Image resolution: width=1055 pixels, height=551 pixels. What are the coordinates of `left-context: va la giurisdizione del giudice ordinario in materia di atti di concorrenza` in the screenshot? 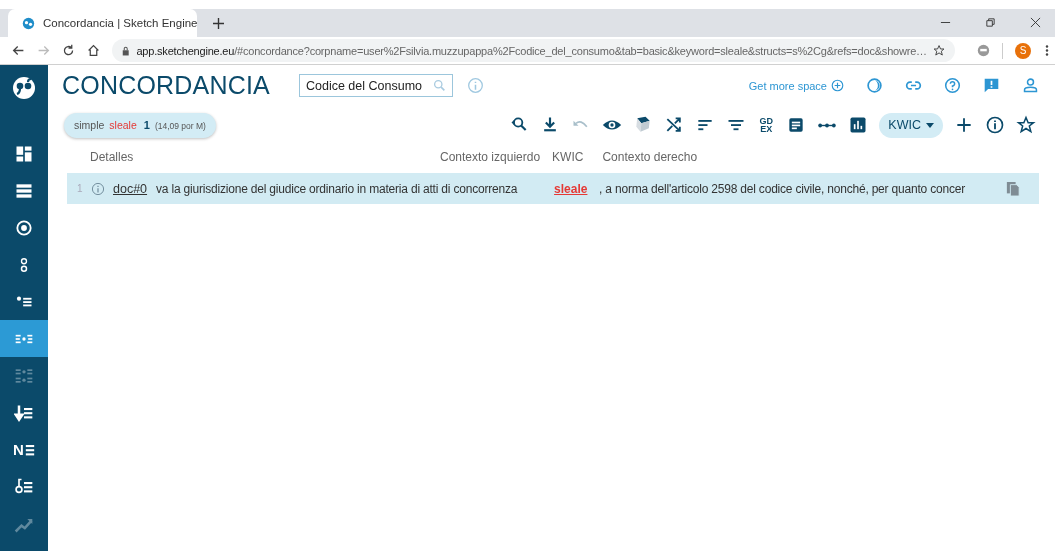 It's located at (337, 188).